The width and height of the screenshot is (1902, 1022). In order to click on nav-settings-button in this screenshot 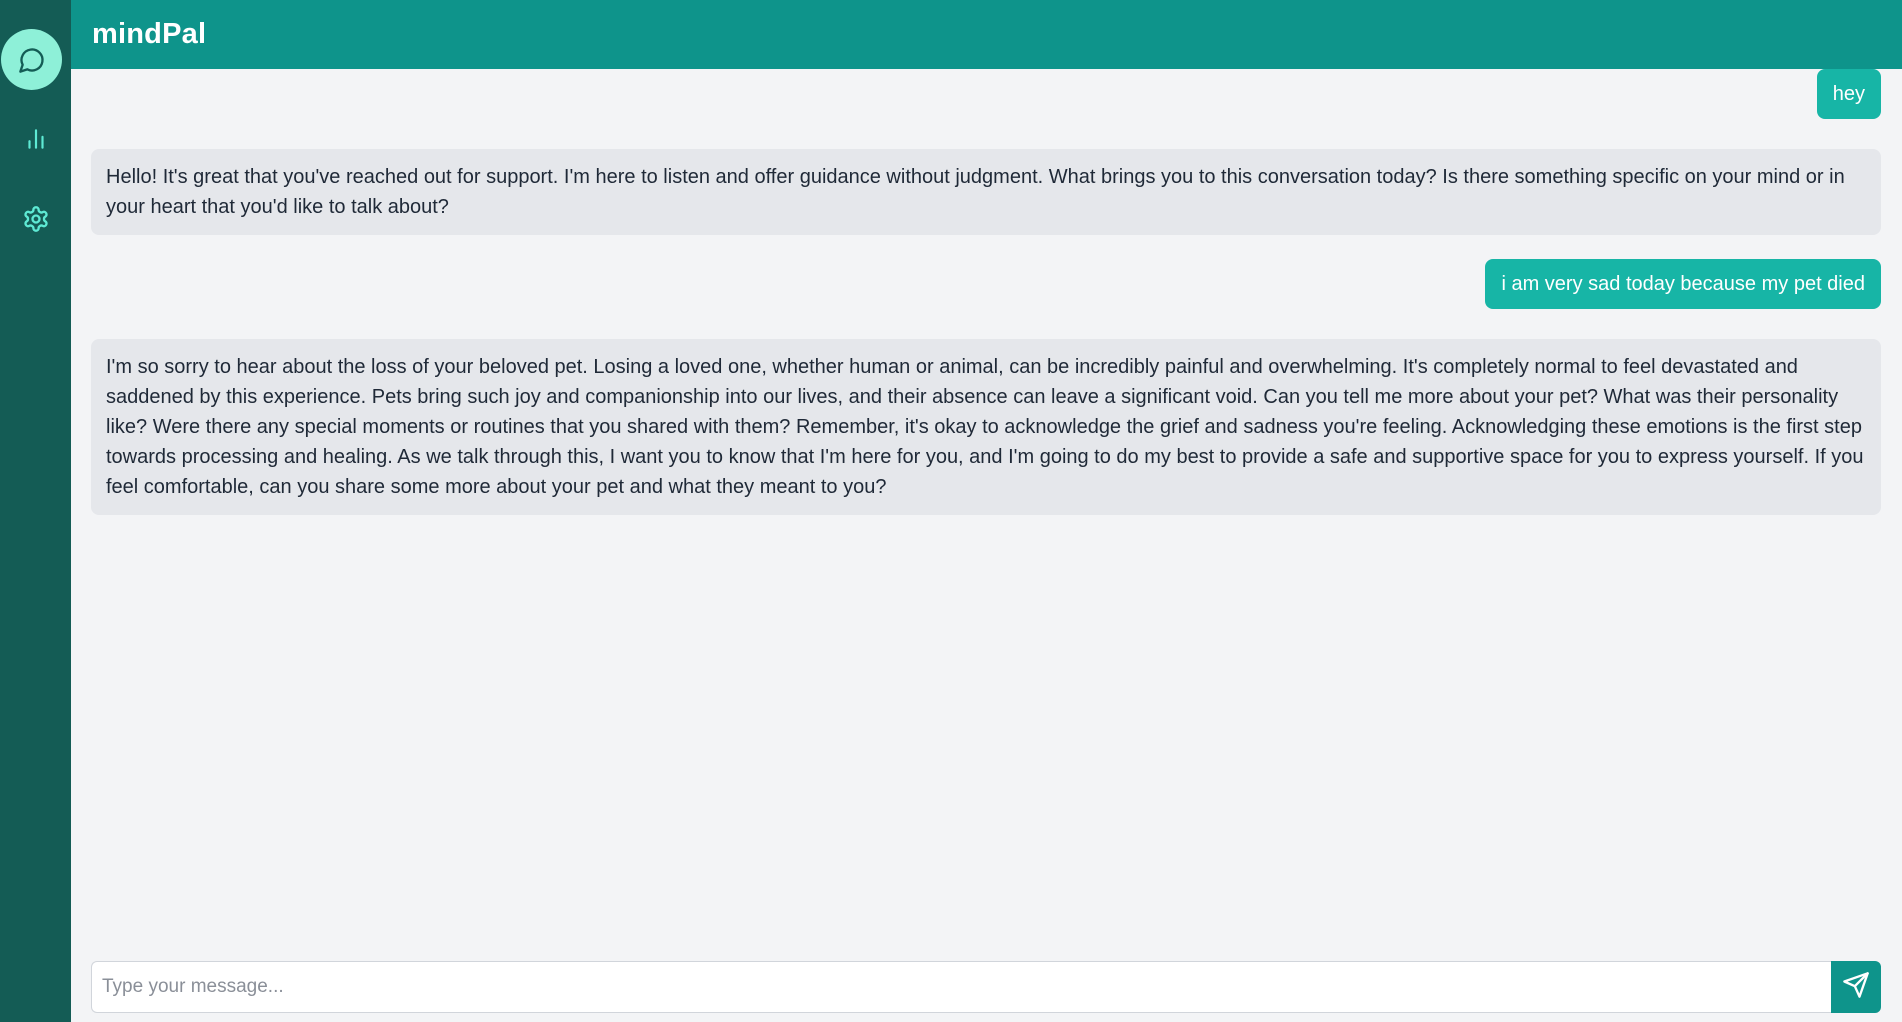, I will do `click(36, 219)`.